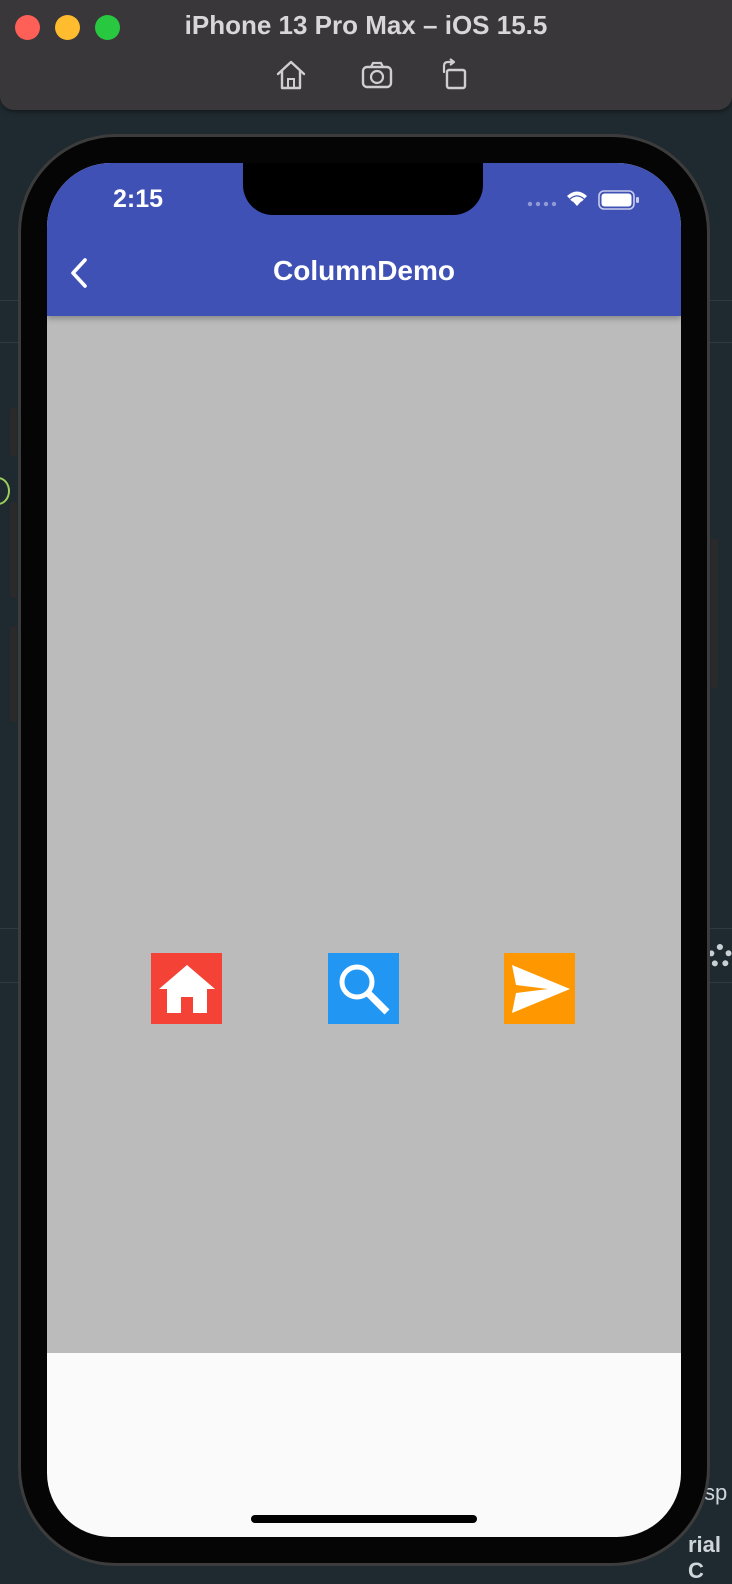  What do you see at coordinates (13, 432) in the screenshot?
I see `silent-switch` at bounding box center [13, 432].